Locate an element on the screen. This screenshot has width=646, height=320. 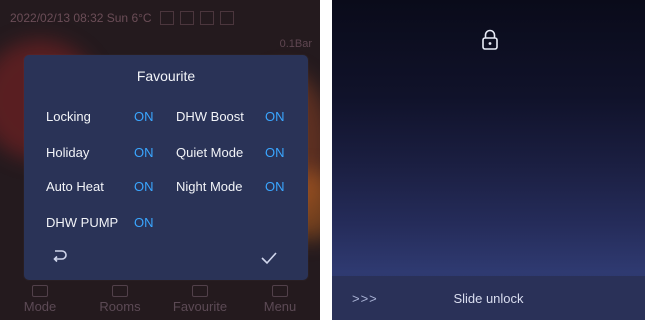
option-holiday: Holiday ON is located at coordinates (100, 152).